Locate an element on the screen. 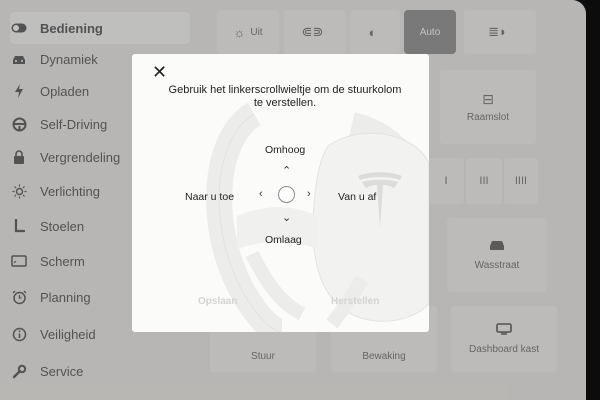 The image size is (600, 400). chevron-right-icon: › is located at coordinates (309, 194).